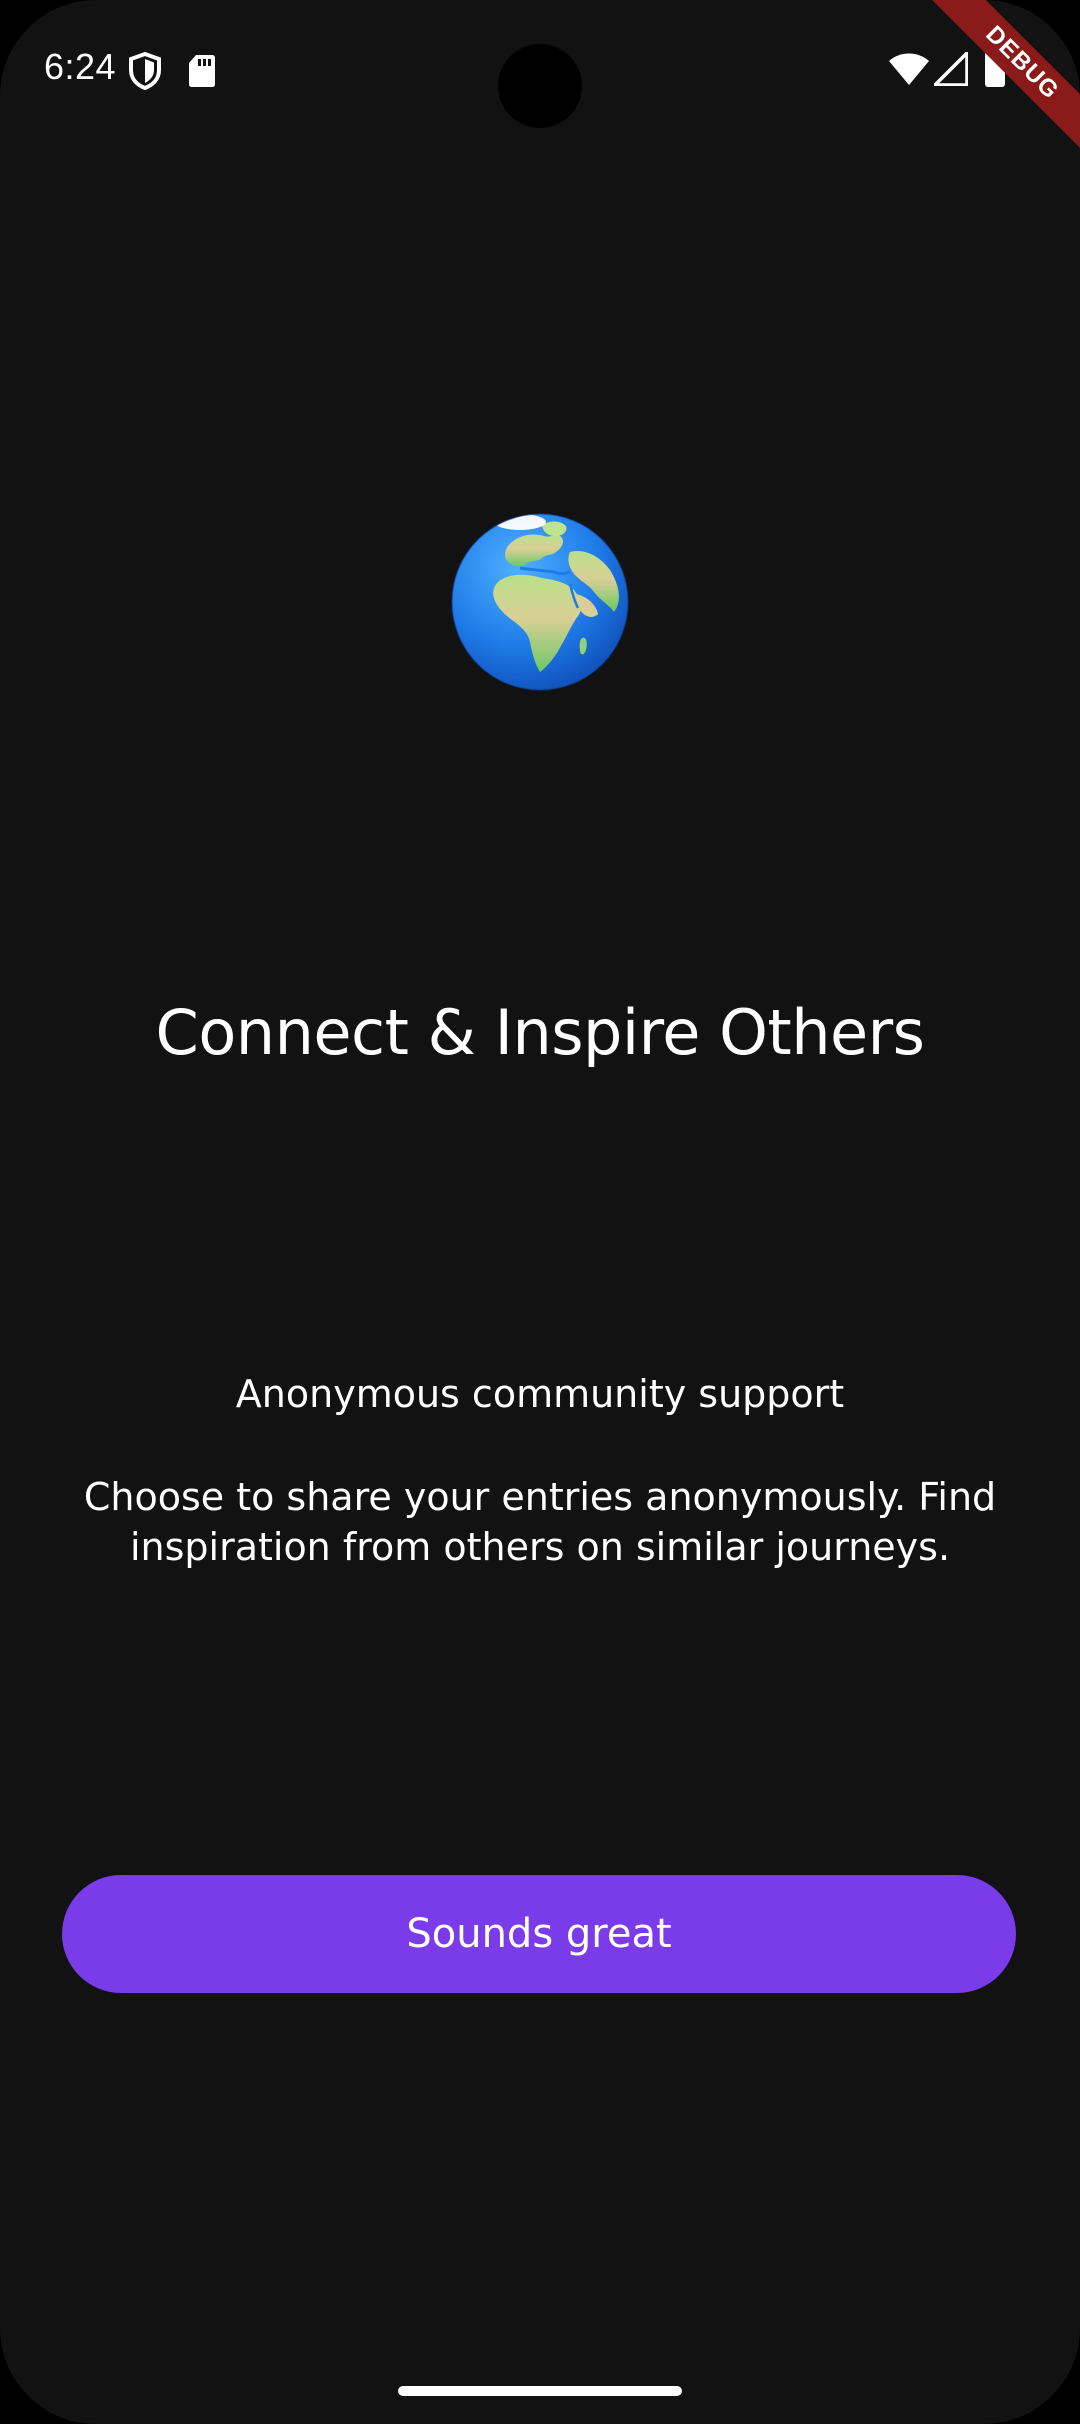 This screenshot has height=2424, width=1080. What do you see at coordinates (539, 1934) in the screenshot?
I see `sounds-great-button: Sounds great` at bounding box center [539, 1934].